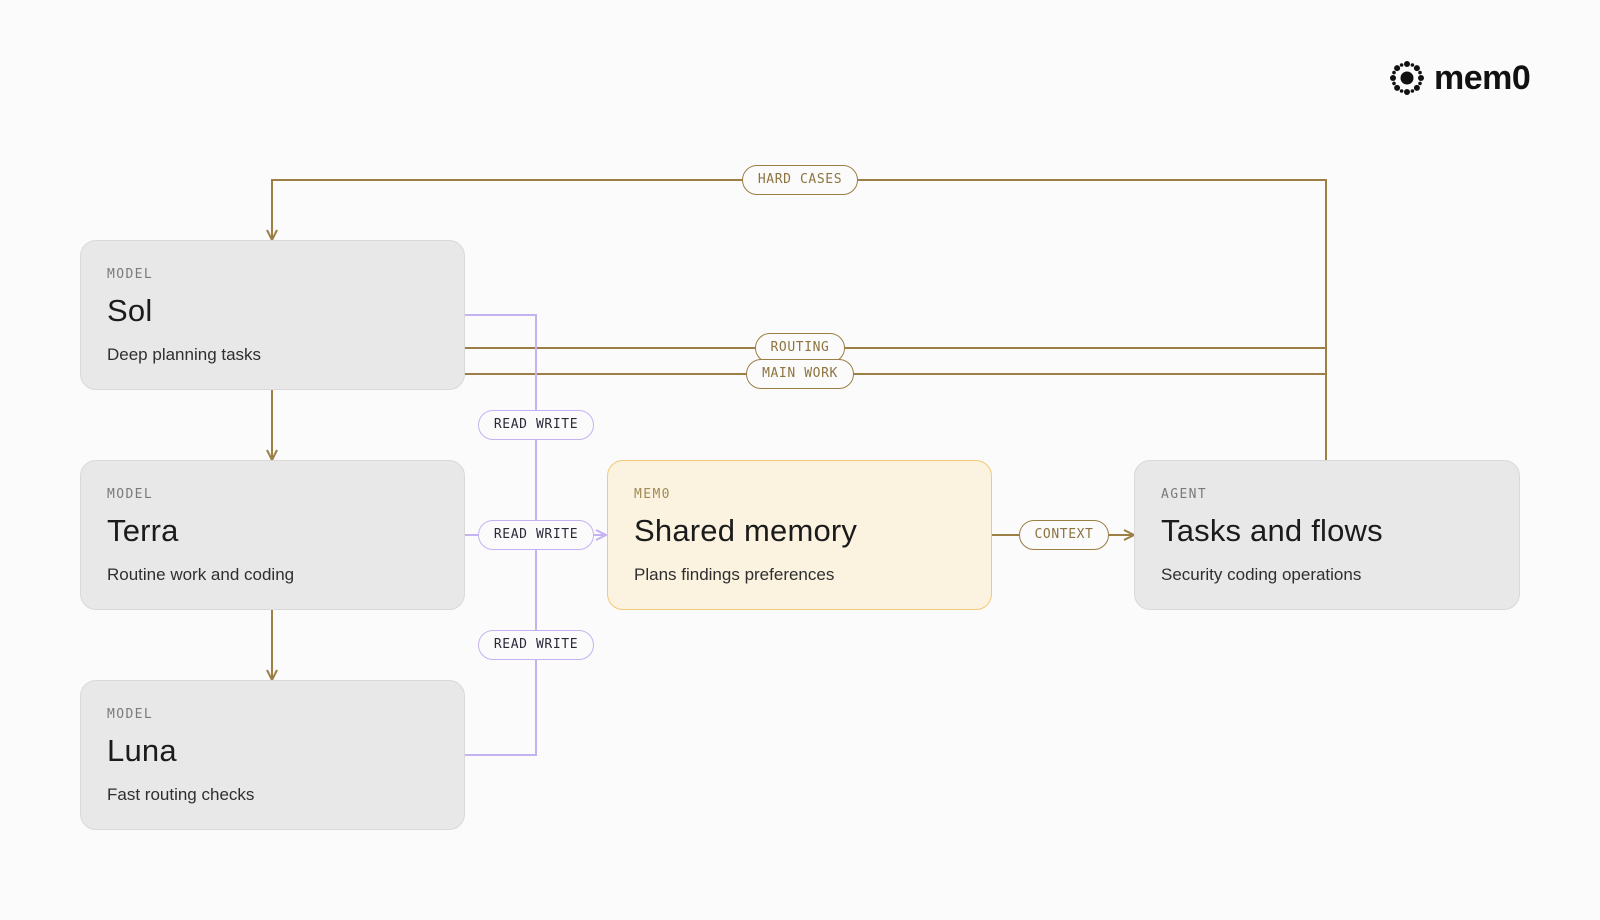  What do you see at coordinates (130, 310) in the screenshot?
I see `node-title: Sol` at bounding box center [130, 310].